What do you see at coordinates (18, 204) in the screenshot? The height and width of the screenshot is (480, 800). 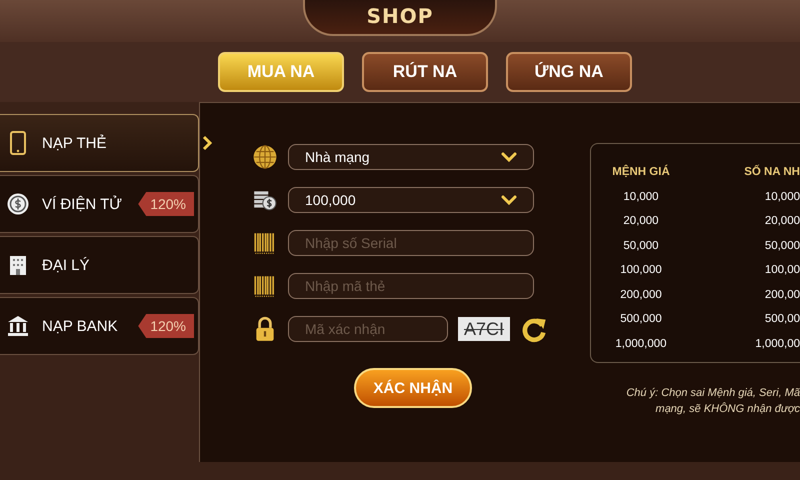 I see `coin-icon` at bounding box center [18, 204].